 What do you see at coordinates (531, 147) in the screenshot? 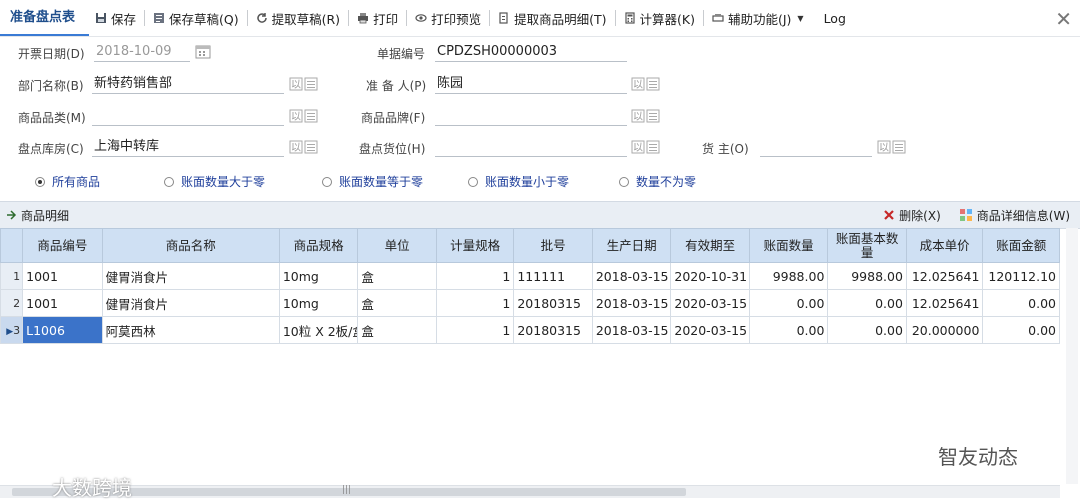
I see `location-field` at bounding box center [531, 147].